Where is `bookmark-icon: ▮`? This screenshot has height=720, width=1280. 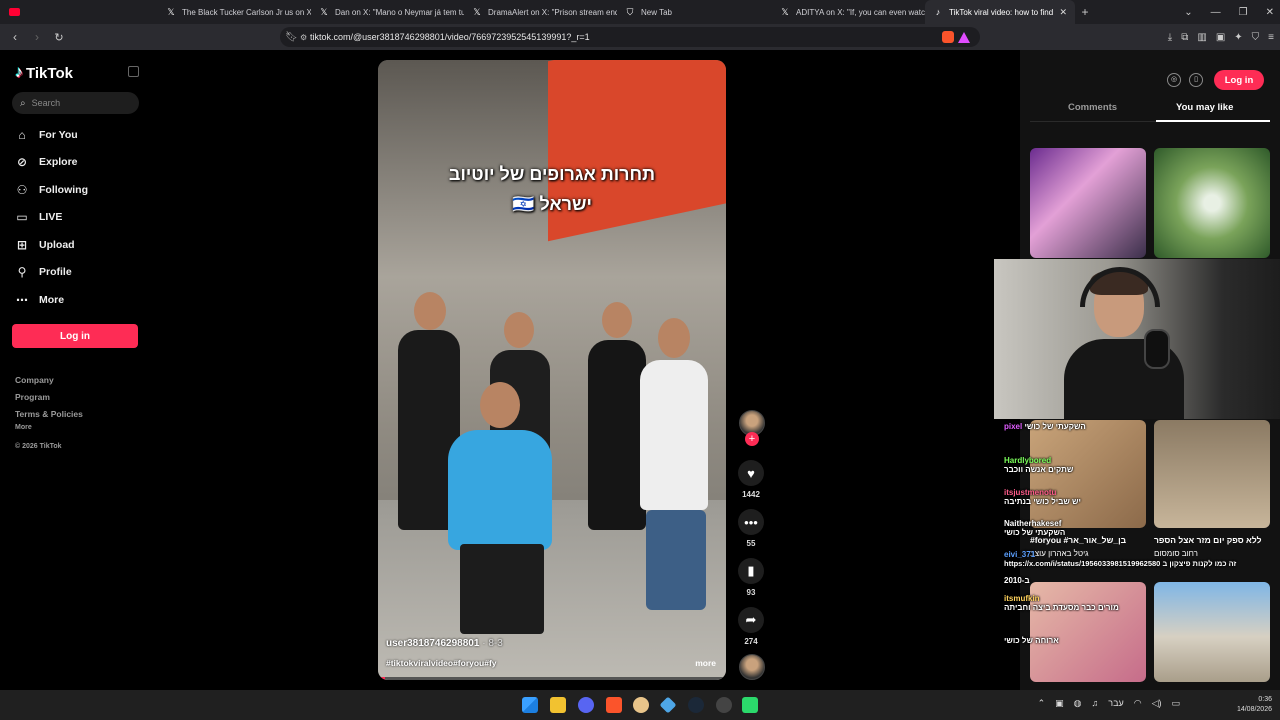
bookmark-icon: ▮ is located at coordinates (751, 571).